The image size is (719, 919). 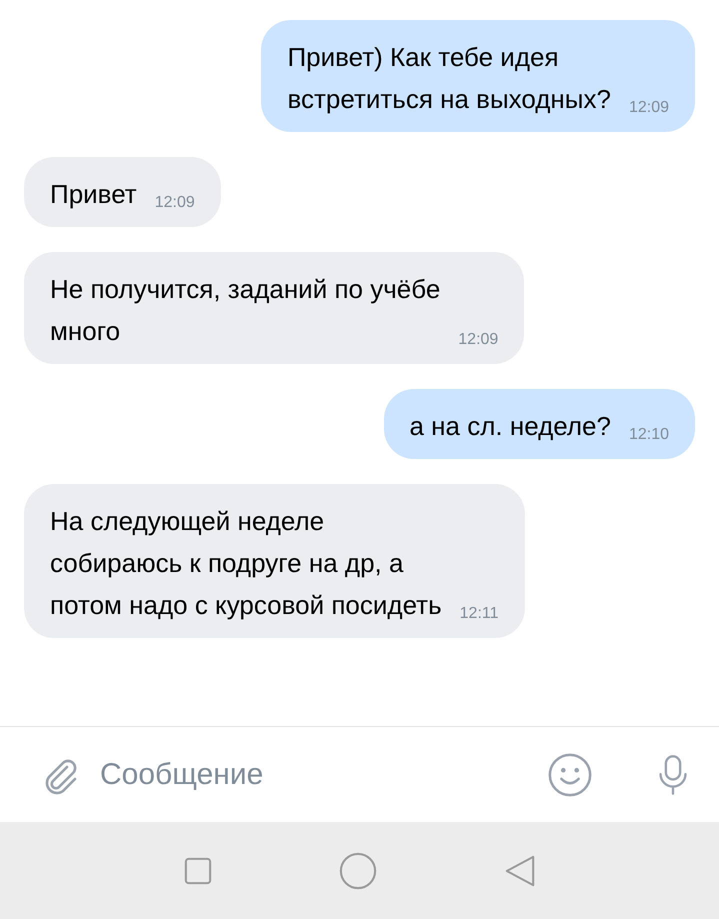 What do you see at coordinates (520, 871) in the screenshot?
I see `back-triangle-icon` at bounding box center [520, 871].